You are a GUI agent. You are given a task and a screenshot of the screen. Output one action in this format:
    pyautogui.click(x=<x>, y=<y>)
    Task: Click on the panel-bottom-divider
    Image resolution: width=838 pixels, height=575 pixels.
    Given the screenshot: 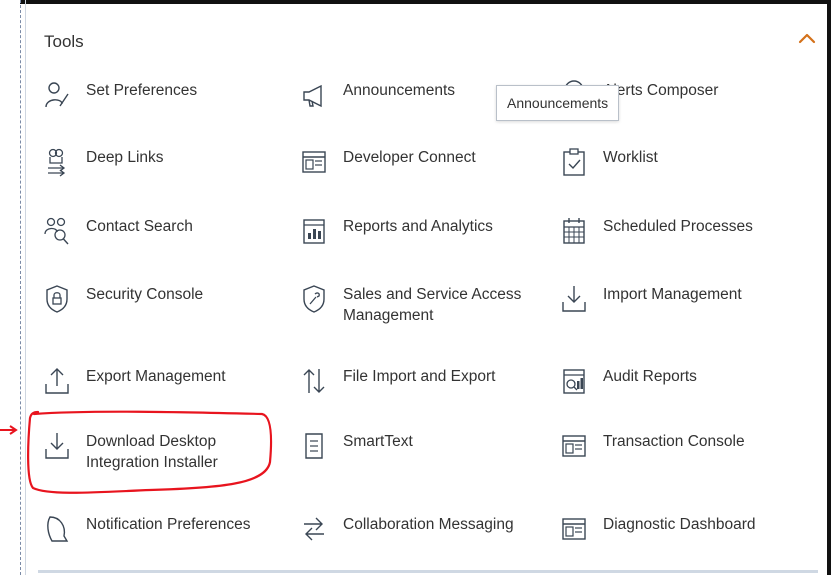 What is the action you would take?
    pyautogui.click(x=428, y=571)
    